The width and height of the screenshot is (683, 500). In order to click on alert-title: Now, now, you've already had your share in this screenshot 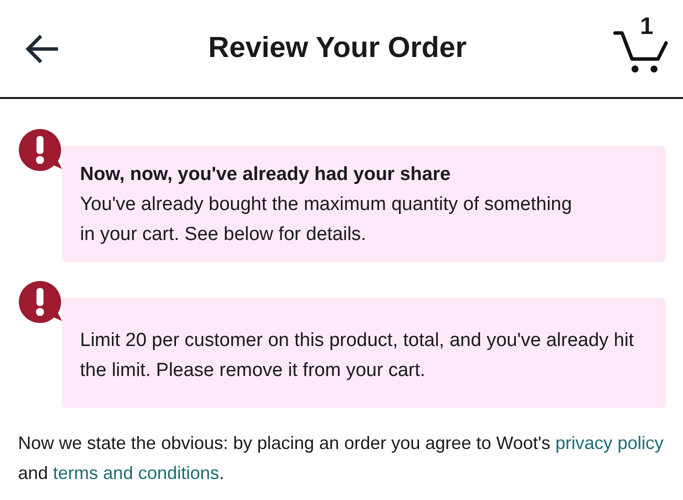, I will do `click(266, 175)`.